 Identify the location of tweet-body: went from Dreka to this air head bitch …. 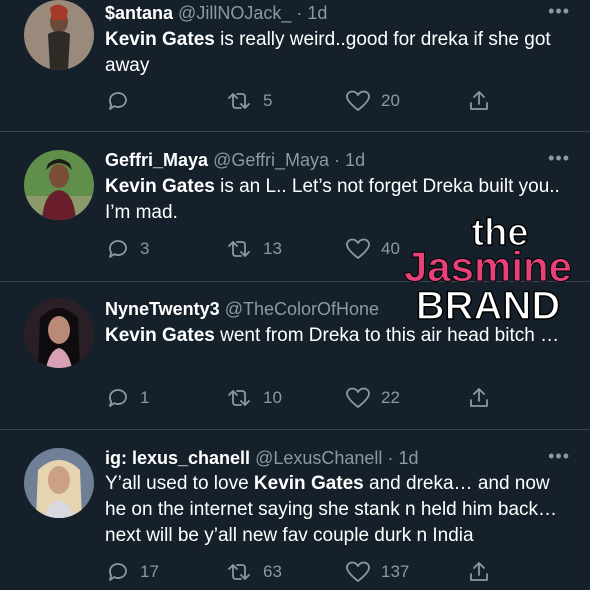
(387, 335).